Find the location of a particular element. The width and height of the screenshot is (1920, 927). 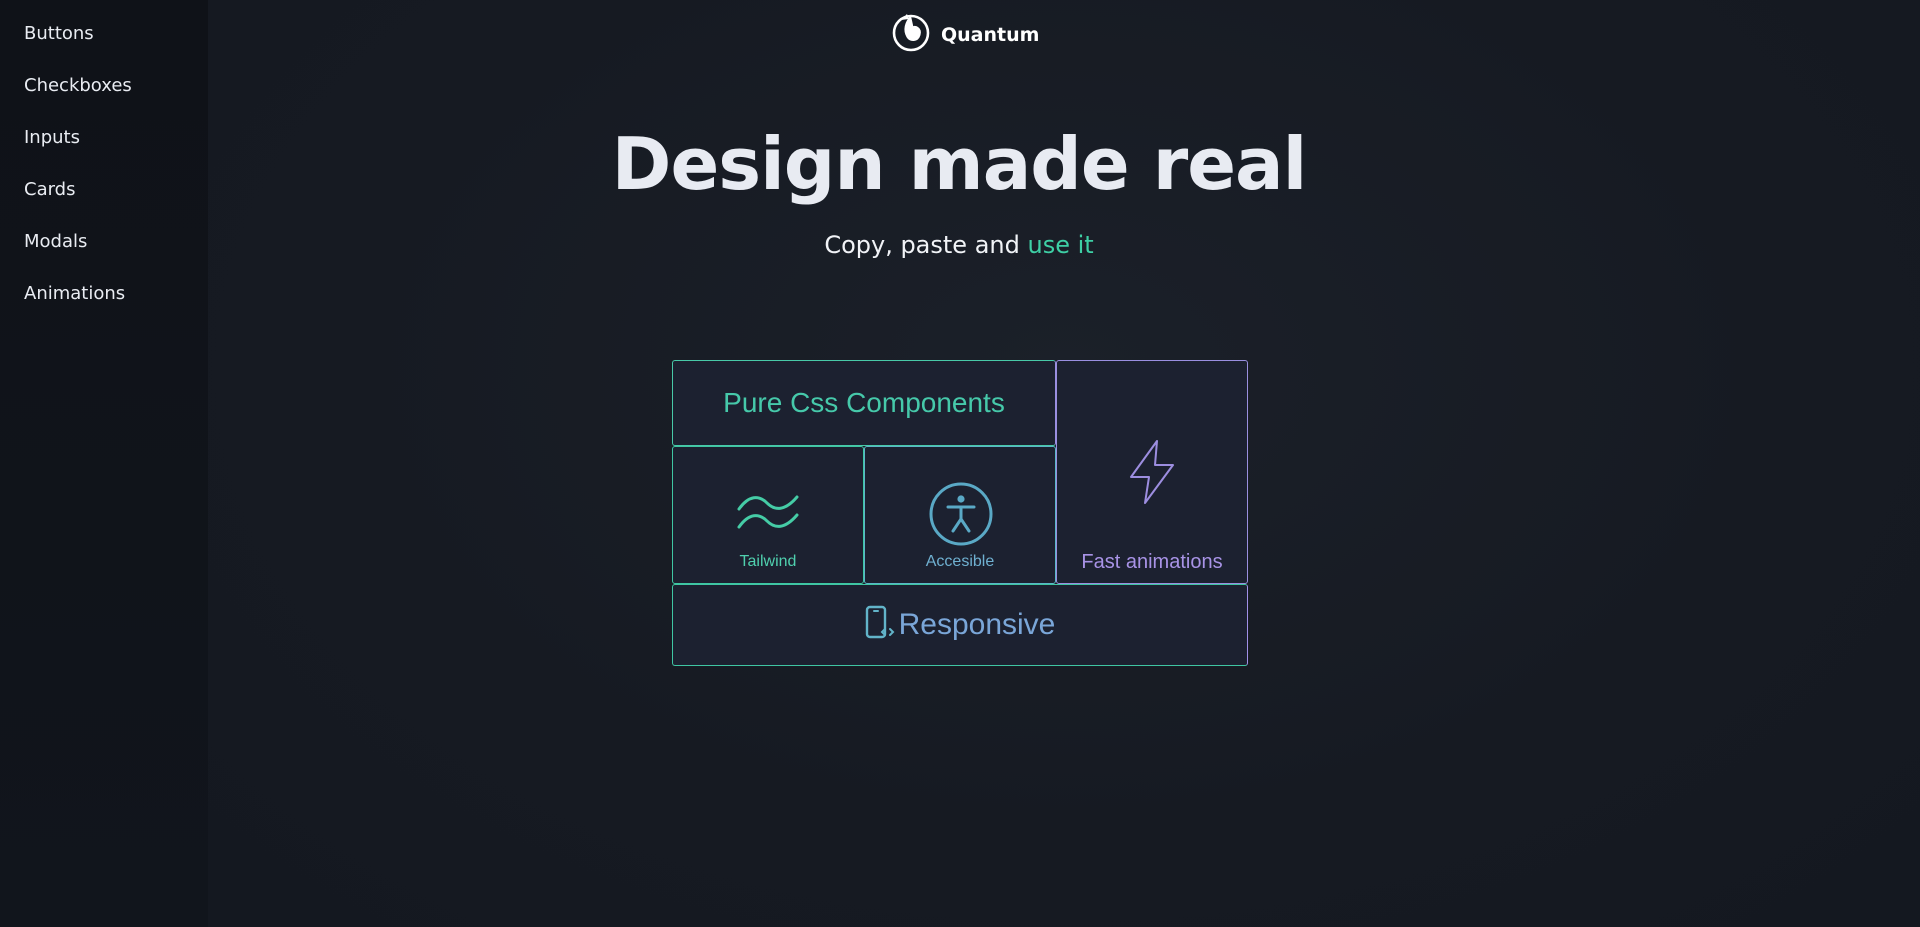

feature-pure-label: Pure Css Components is located at coordinates (864, 402).